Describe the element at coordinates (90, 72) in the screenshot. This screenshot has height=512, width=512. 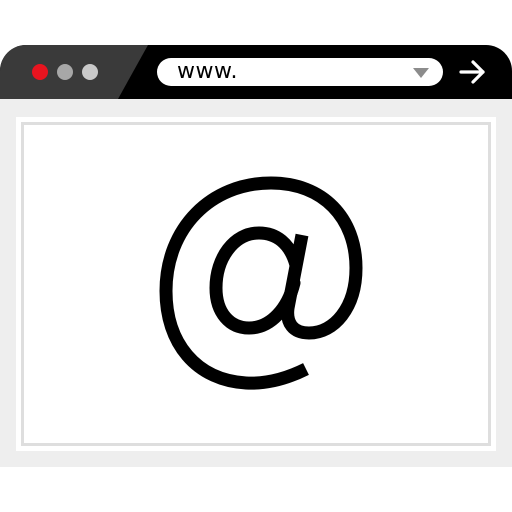
I see `maximize-window-button` at that location.